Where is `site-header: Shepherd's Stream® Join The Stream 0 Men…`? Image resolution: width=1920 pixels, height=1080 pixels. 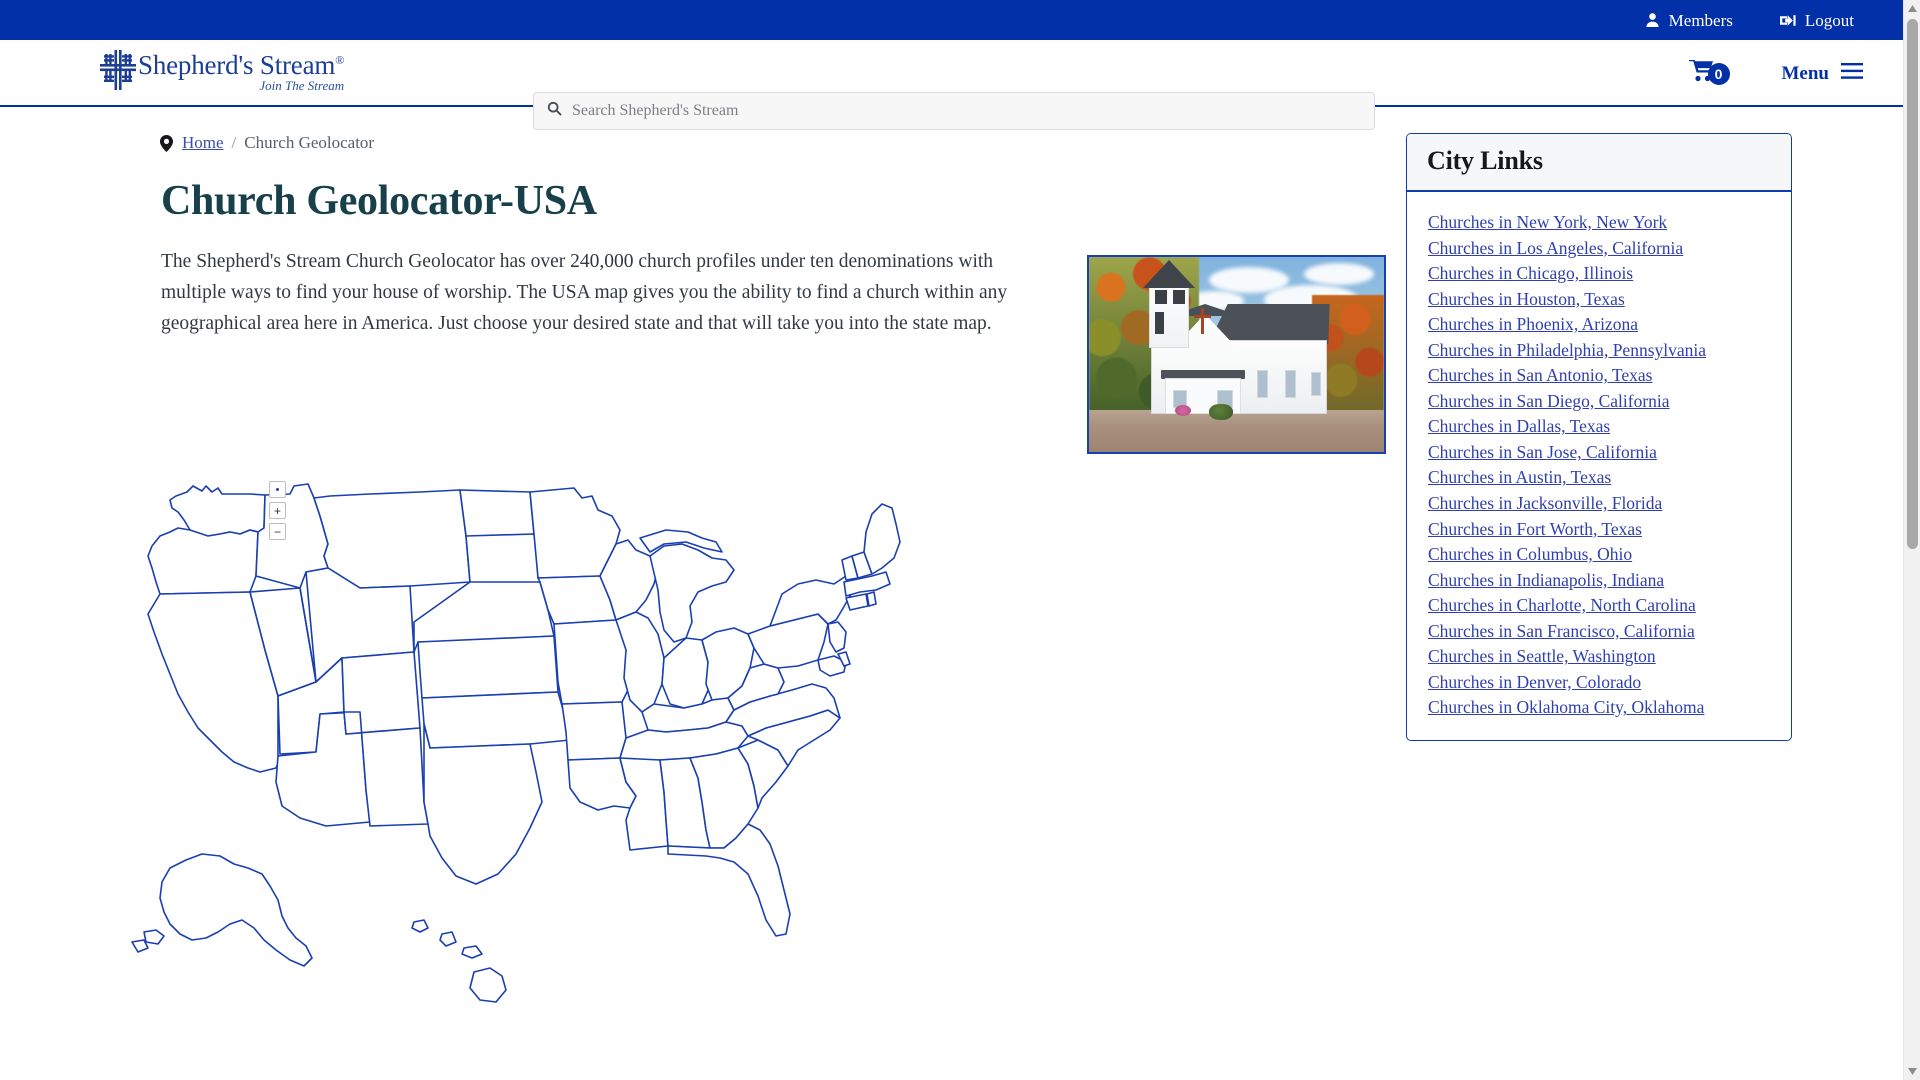
site-header: Shepherd's Stream® Join The Stream 0 Men… is located at coordinates (960, 85).